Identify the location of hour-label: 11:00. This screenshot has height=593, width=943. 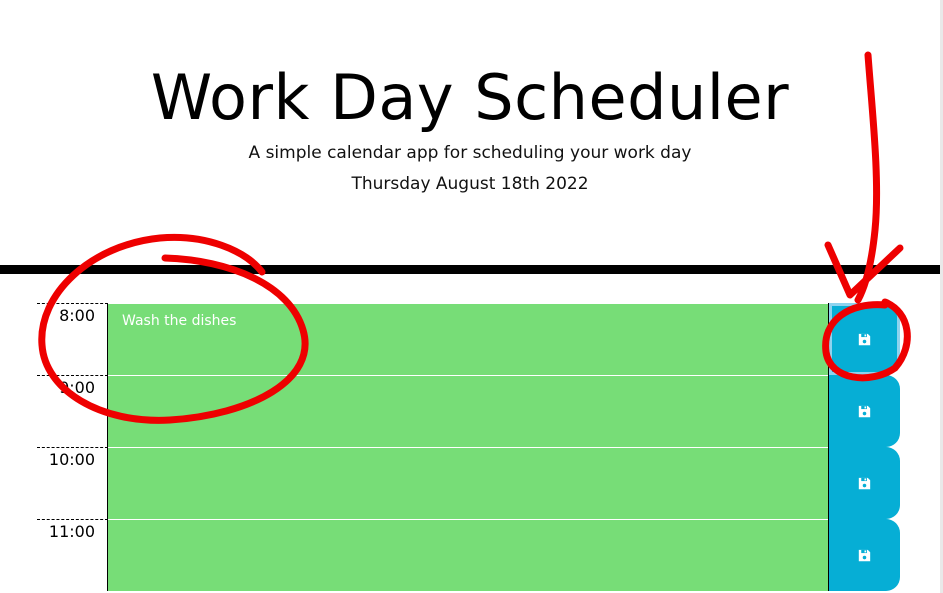
(72, 555).